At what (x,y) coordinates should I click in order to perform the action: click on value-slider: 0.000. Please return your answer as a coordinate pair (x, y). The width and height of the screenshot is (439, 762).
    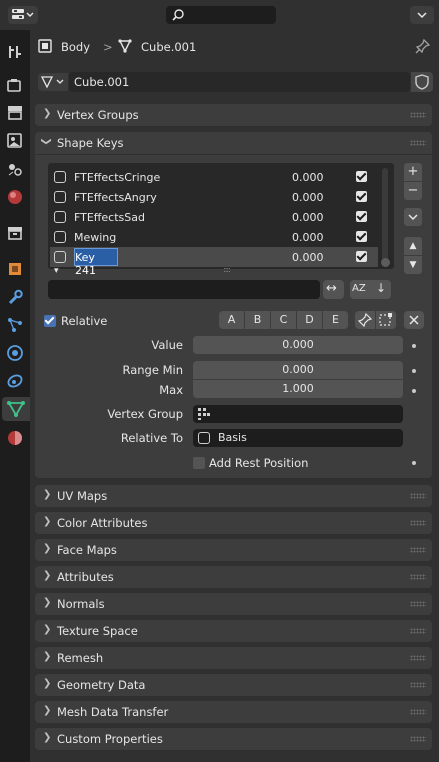
    Looking at the image, I should click on (298, 345).